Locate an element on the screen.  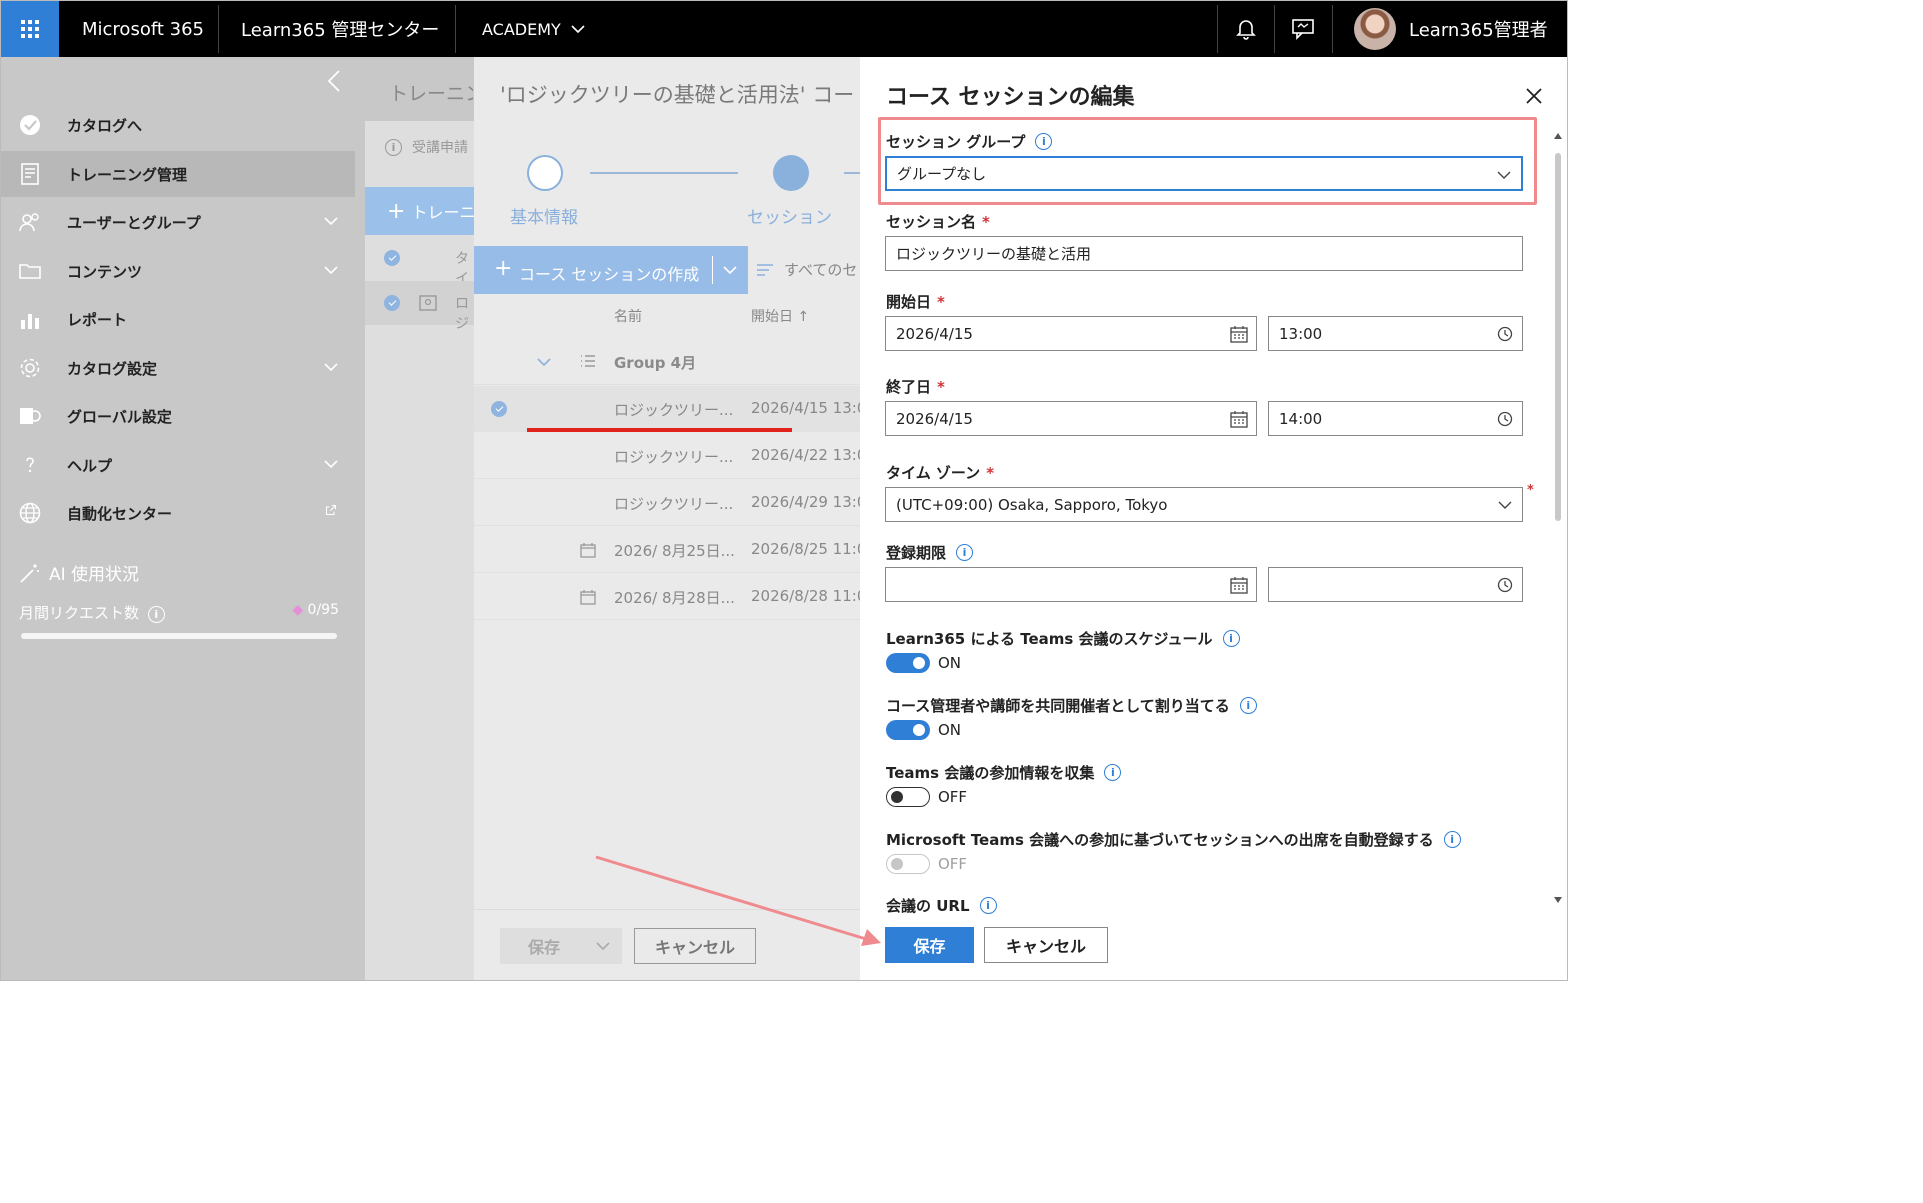
requests-count: ◆ 0/95 is located at coordinates (315, 610).